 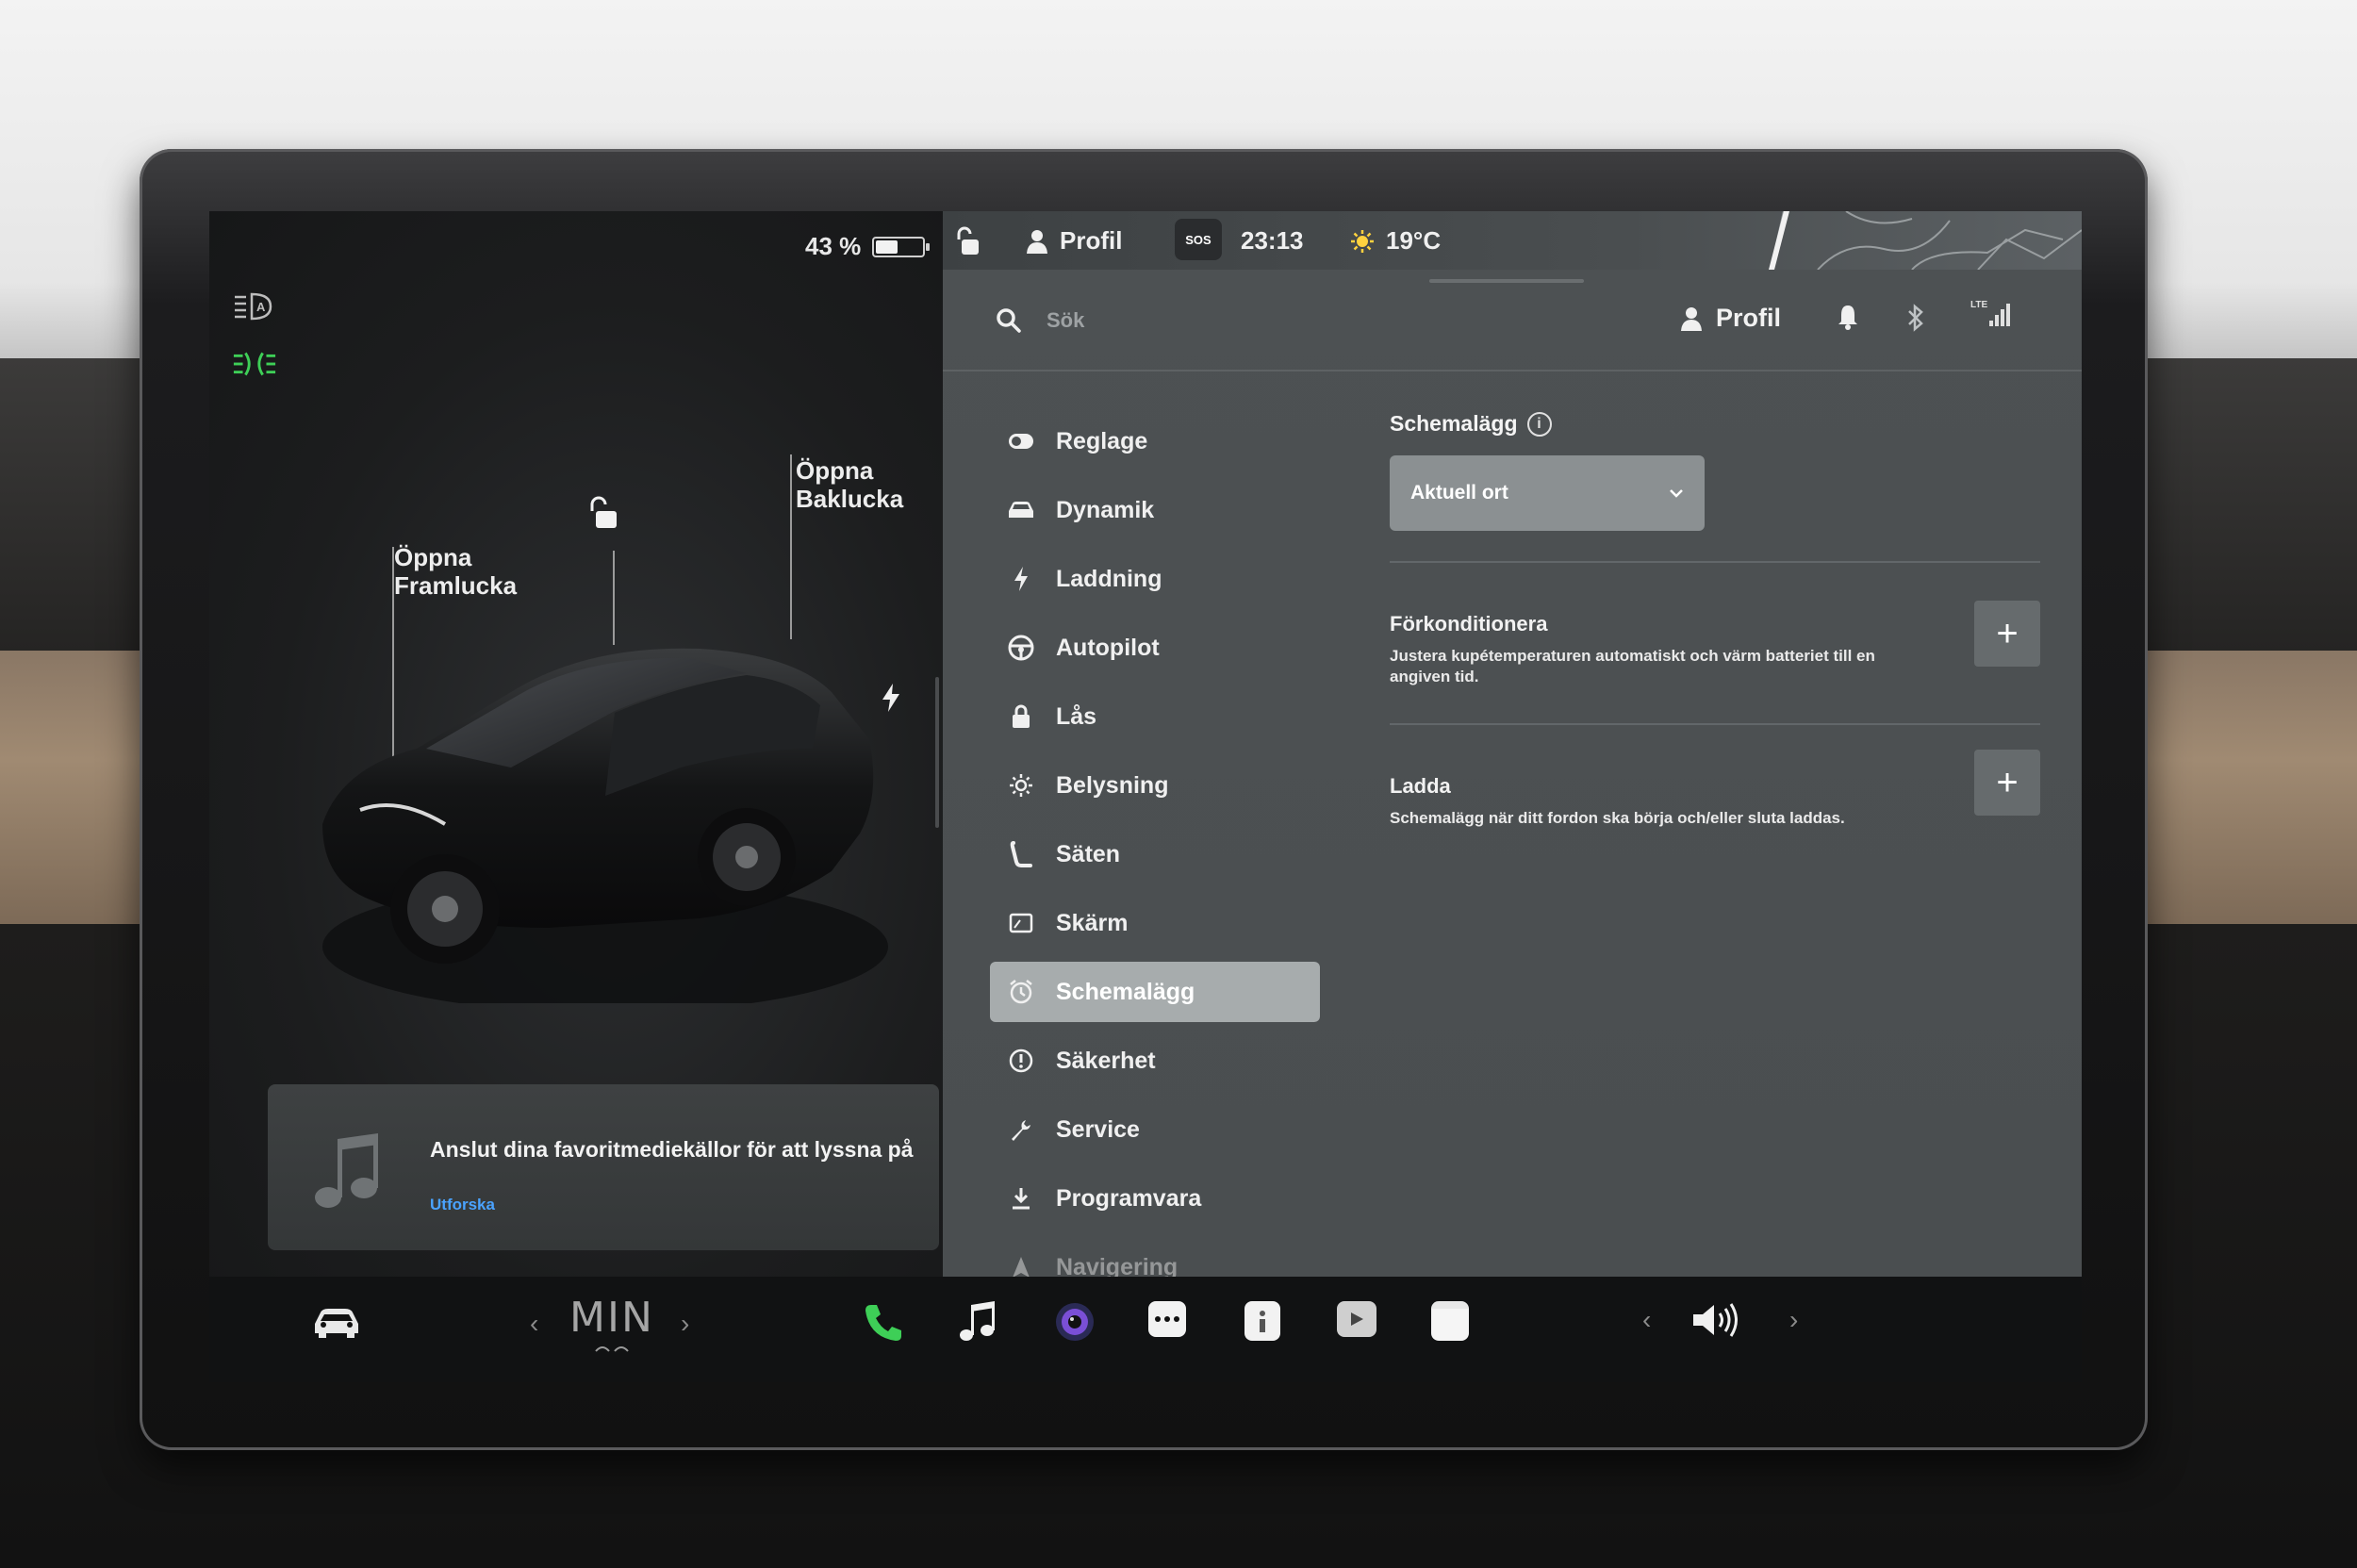 I want to click on unlock-icon, so click(x=603, y=516).